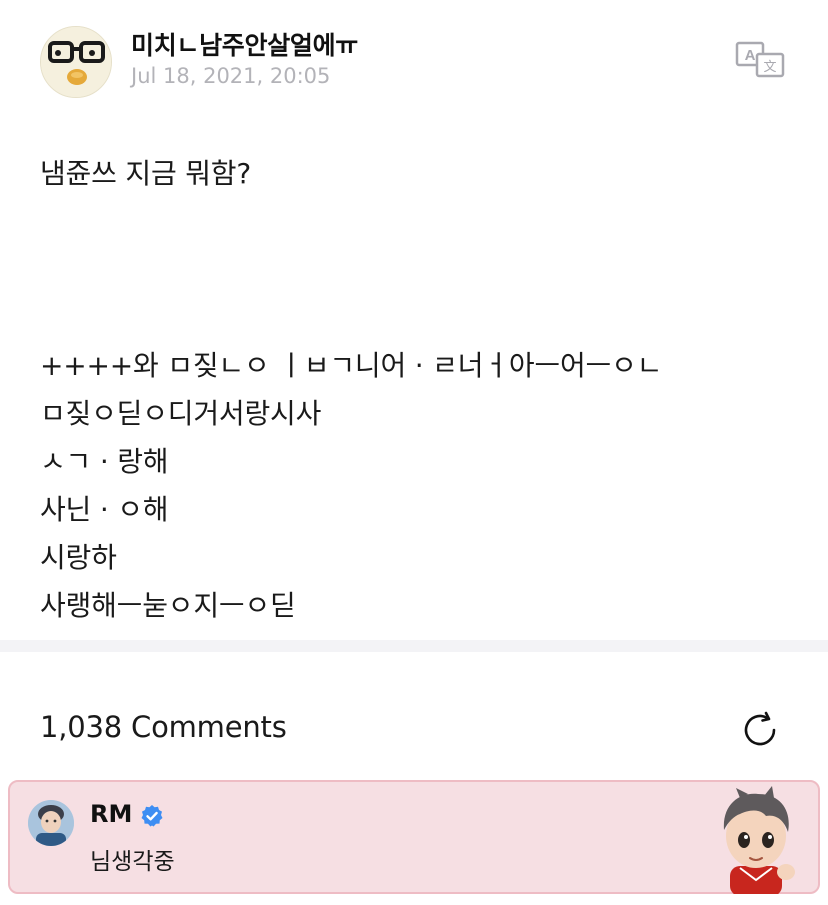  What do you see at coordinates (152, 816) in the screenshot?
I see `verified-badge-icon` at bounding box center [152, 816].